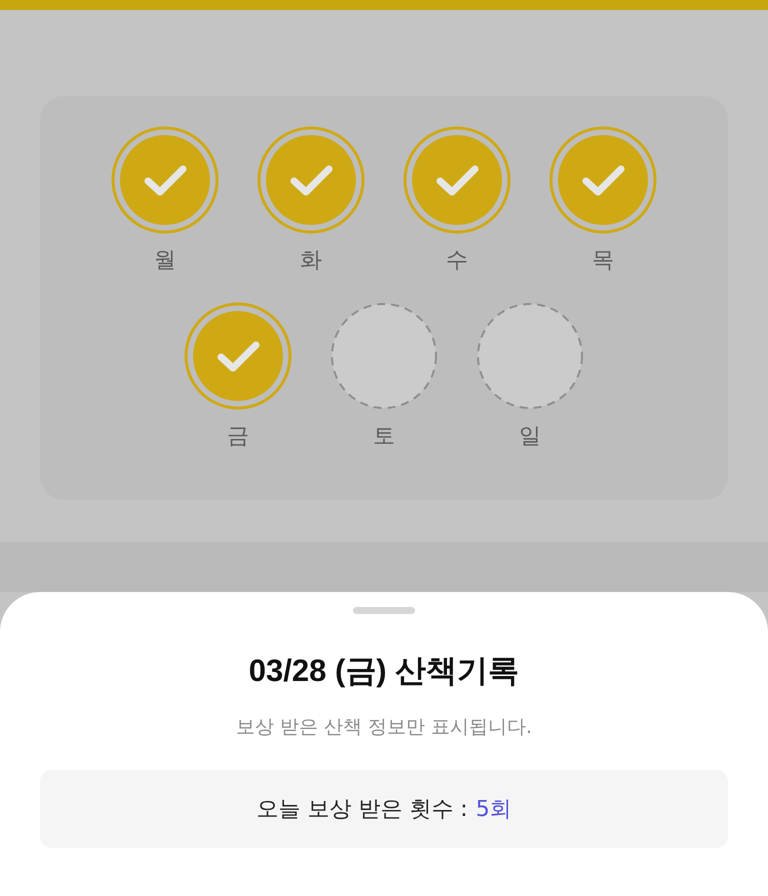 This screenshot has width=768, height=896. I want to click on sheet-subtitle: 보상 받은 산책 정보만 표시됩니다., so click(384, 727).